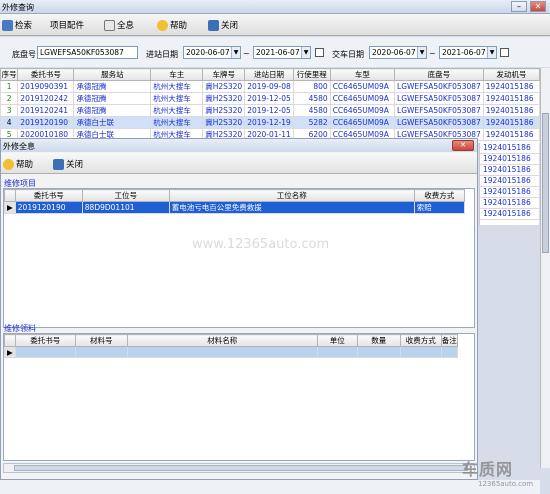 This screenshot has height=494, width=550. Describe the element at coordinates (362, 74) in the screenshot. I see `col-header: 车型` at that location.